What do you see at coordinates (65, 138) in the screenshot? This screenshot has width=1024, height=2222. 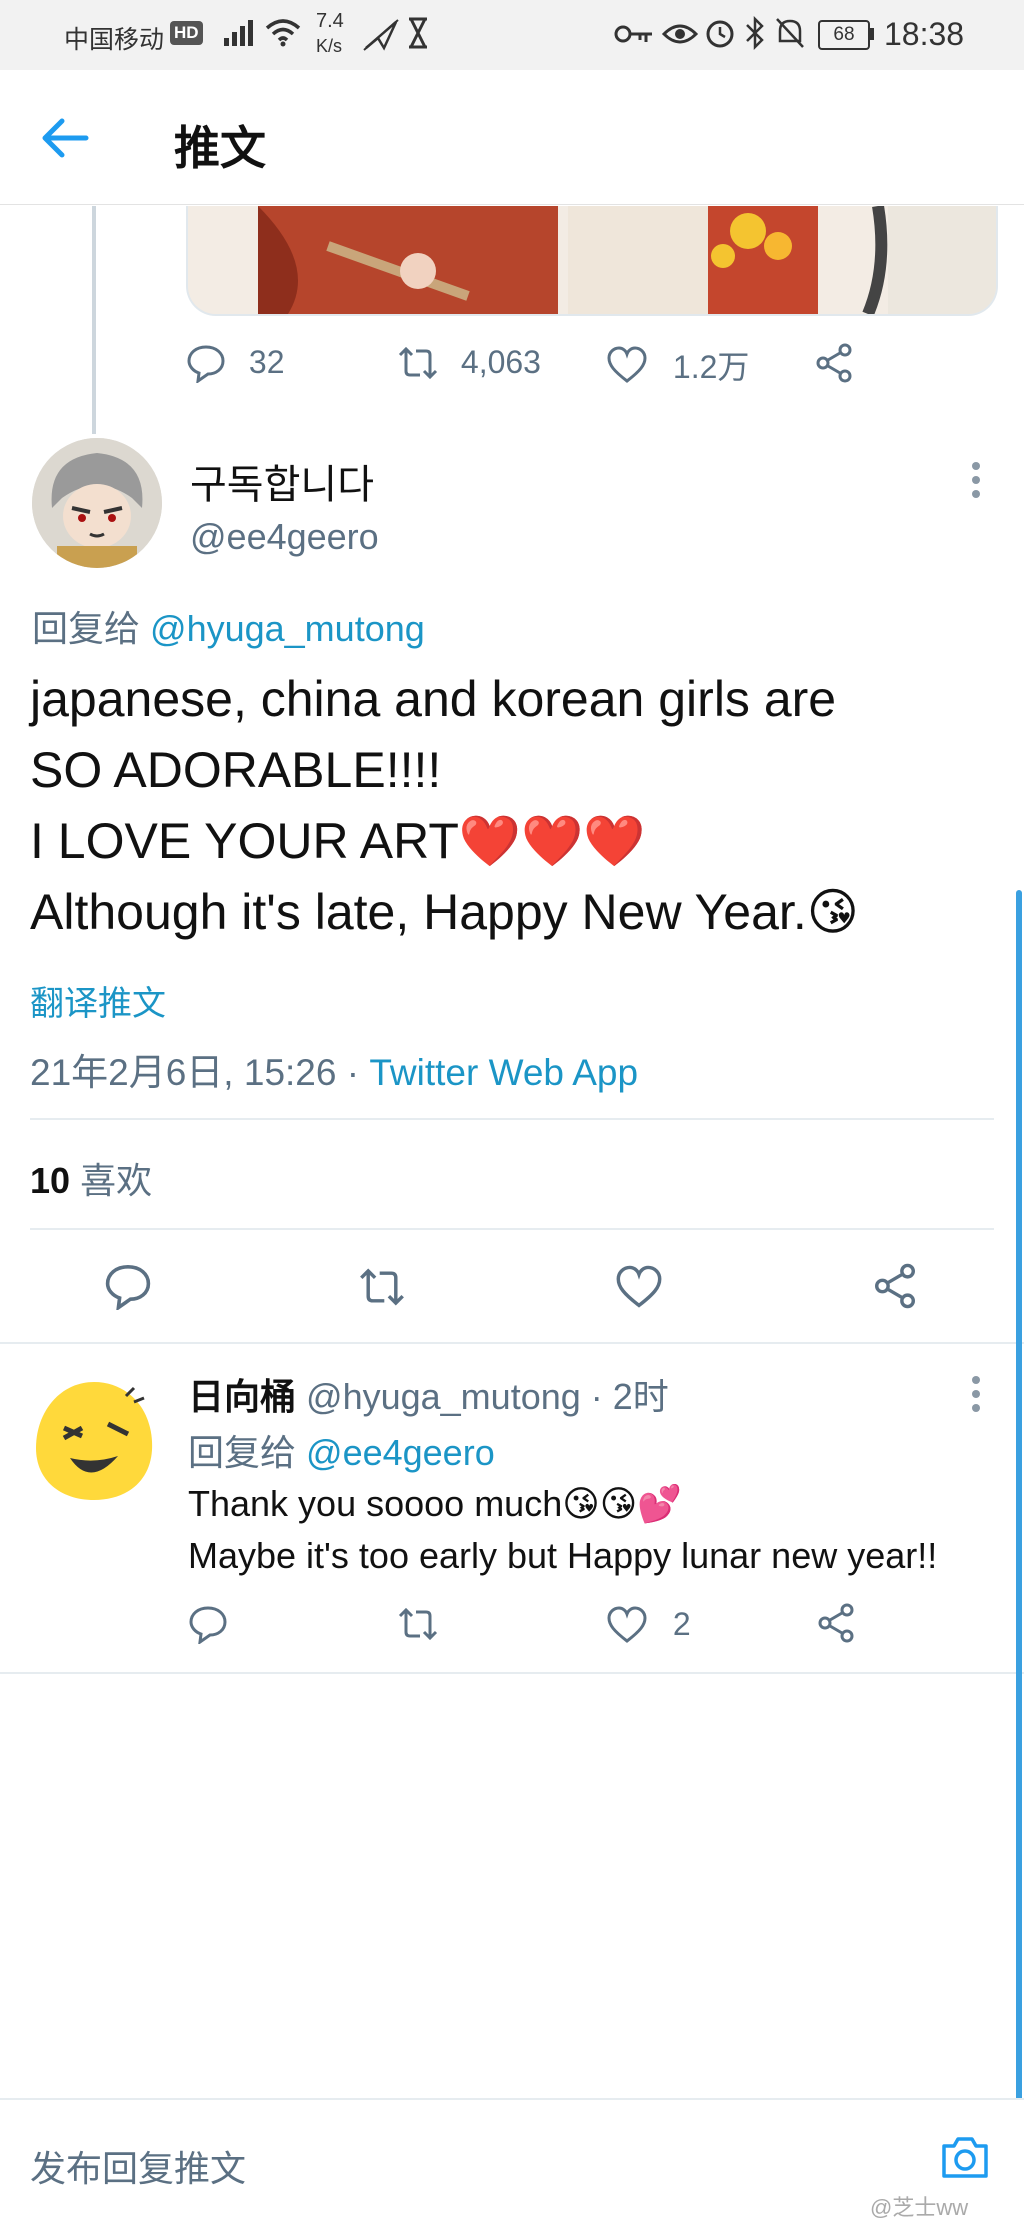 I see `back-arrow-icon` at bounding box center [65, 138].